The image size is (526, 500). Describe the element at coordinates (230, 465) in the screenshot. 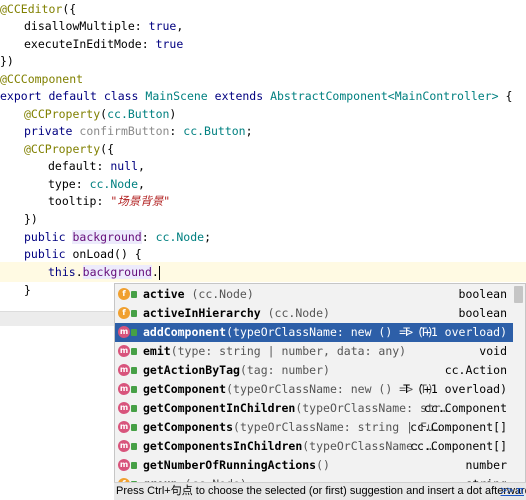

I see `member-name: getNumberOfRunningActions` at that location.